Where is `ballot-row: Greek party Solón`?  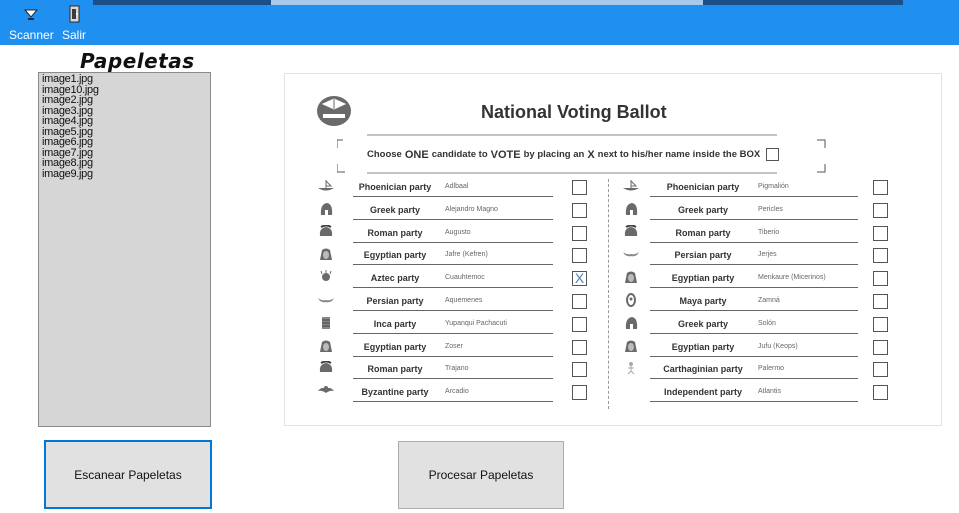 ballot-row: Greek party Solón is located at coordinates (765, 325).